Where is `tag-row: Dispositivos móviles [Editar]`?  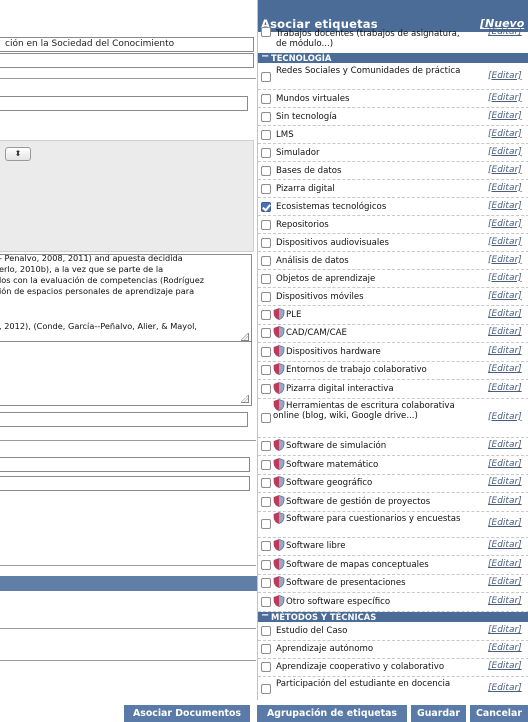 tag-row: Dispositivos móviles [Editar] is located at coordinates (393, 296).